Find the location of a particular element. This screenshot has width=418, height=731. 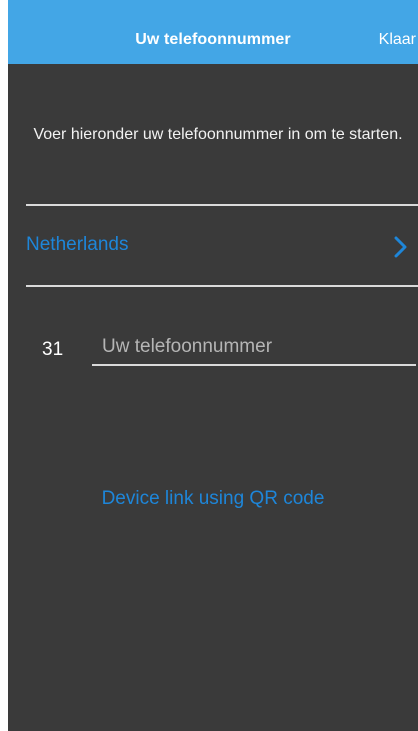

done-button: Klaar is located at coordinates (397, 40).